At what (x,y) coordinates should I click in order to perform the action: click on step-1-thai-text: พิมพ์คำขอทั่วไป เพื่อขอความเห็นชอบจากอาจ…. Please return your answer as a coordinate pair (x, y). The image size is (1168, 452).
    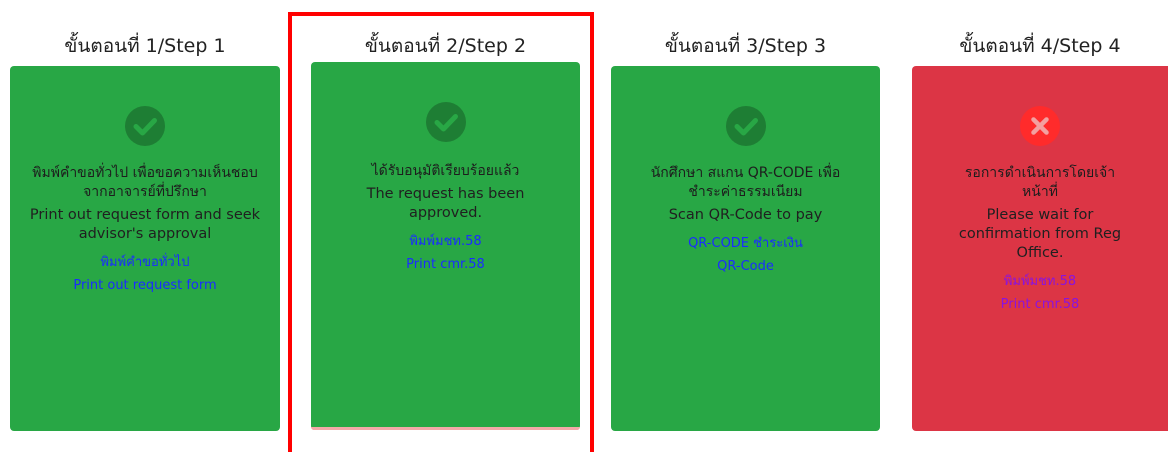
    Looking at the image, I should click on (145, 182).